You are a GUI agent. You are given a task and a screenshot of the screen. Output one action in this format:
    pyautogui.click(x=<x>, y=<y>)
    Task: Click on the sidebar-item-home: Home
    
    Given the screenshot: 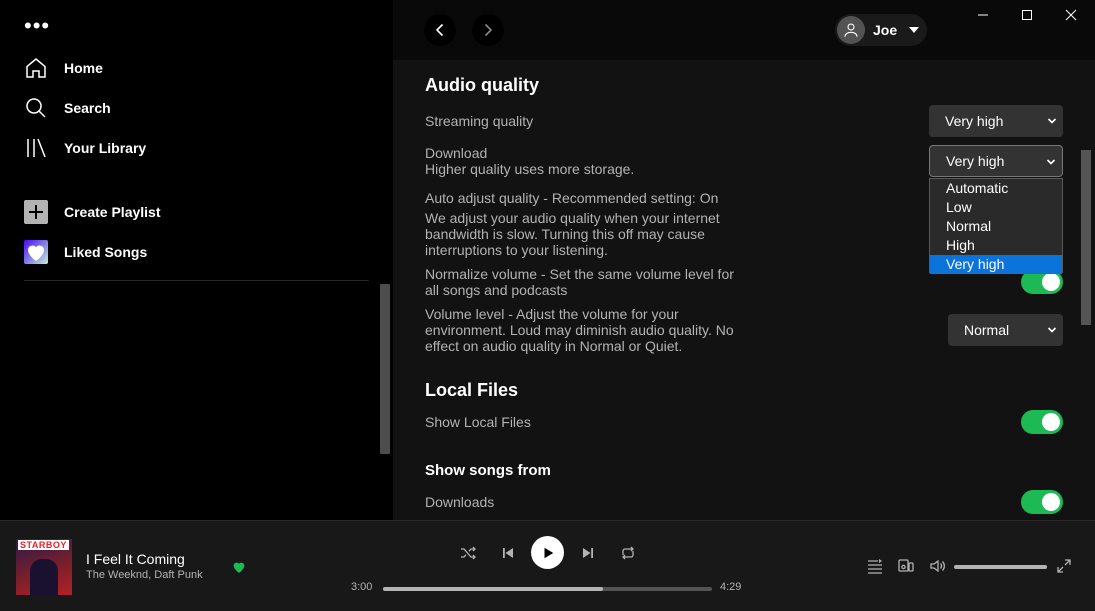 What is the action you would take?
    pyautogui.click(x=63, y=68)
    